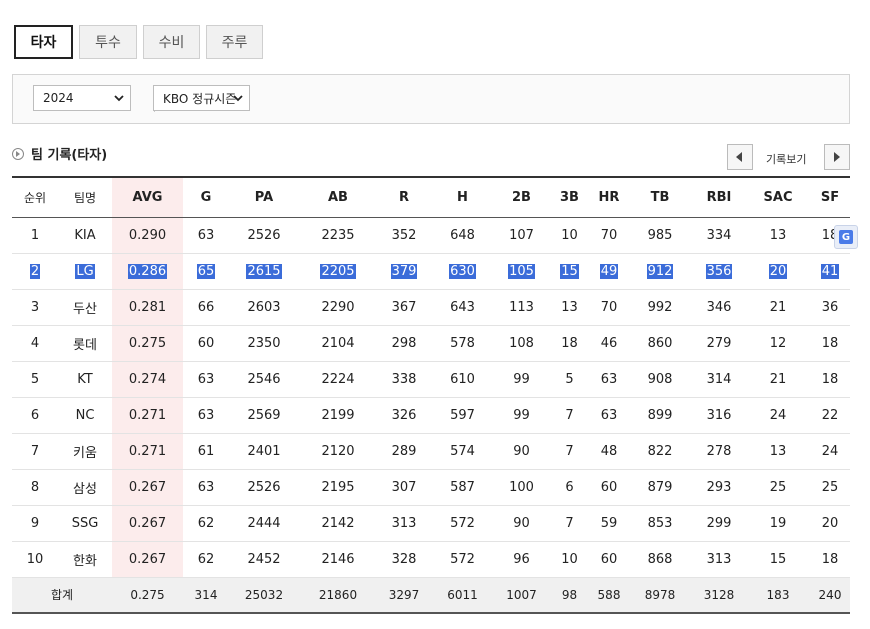 Image resolution: width=870 pixels, height=629 pixels. What do you see at coordinates (85, 559) in the screenshot?
I see `team-name-cell: 한화` at bounding box center [85, 559].